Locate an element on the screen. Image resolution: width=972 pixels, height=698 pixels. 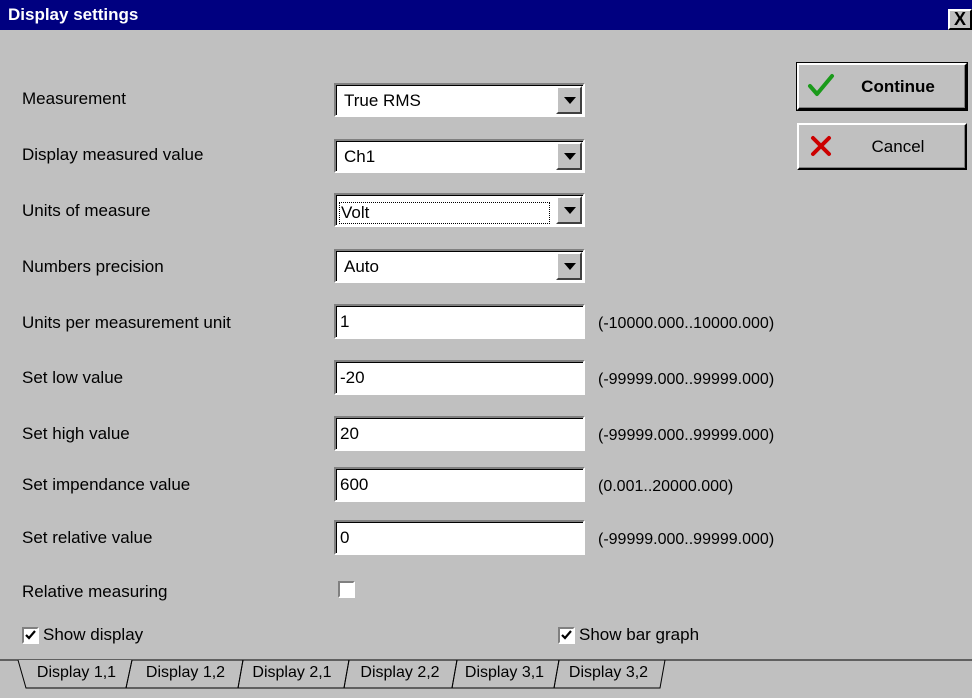
numbers-precision-select: Auto is located at coordinates (459, 266).